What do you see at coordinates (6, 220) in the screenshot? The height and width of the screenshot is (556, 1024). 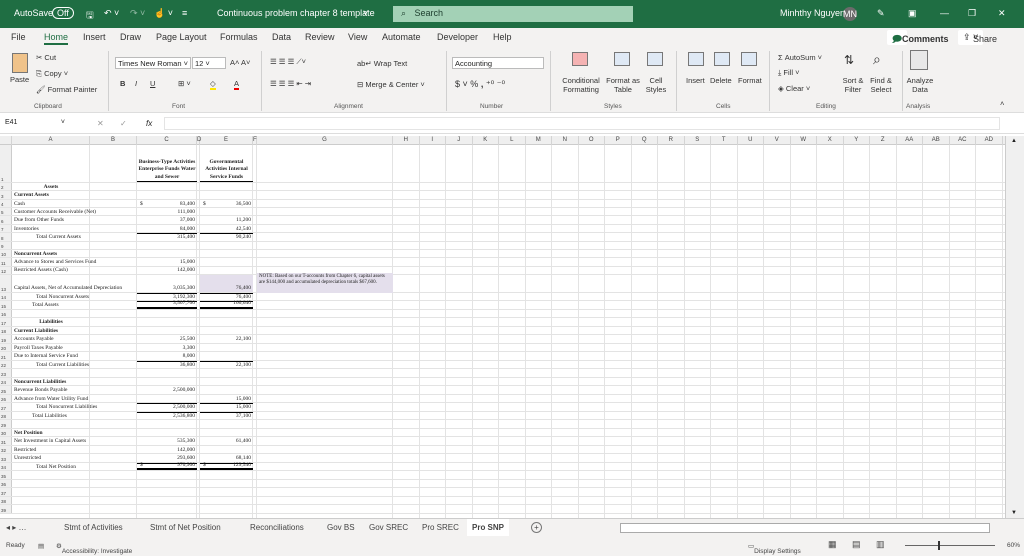 I see `row-header: 6` at bounding box center [6, 220].